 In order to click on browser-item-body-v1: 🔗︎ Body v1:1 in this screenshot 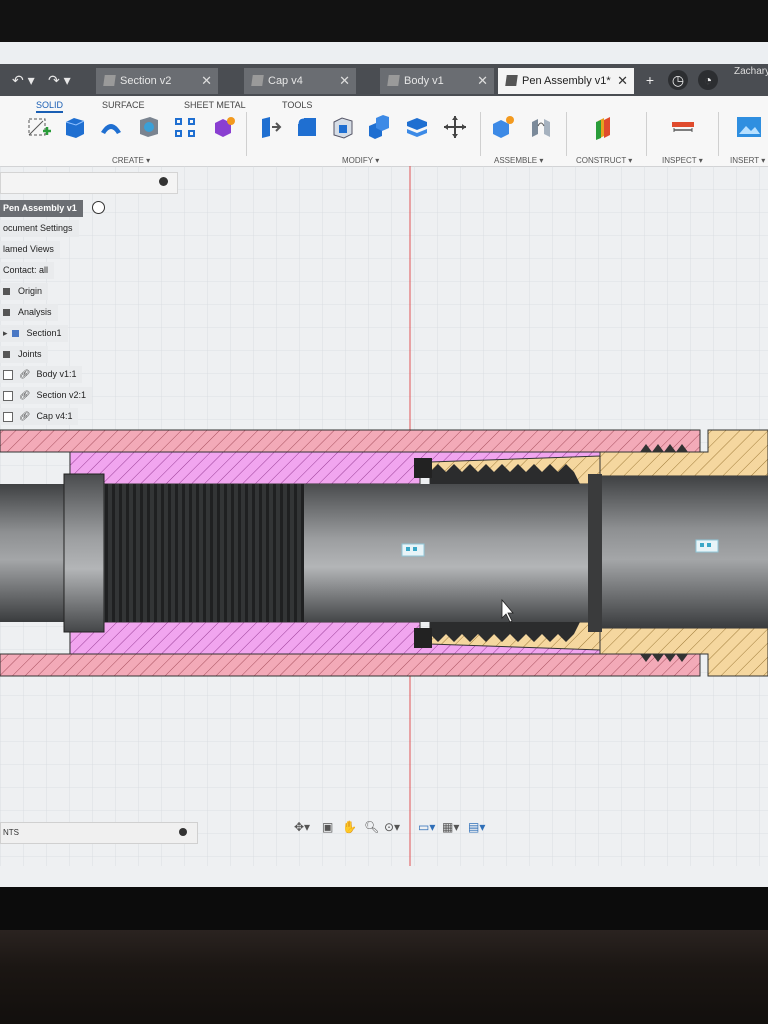, I will do `click(41, 374)`.